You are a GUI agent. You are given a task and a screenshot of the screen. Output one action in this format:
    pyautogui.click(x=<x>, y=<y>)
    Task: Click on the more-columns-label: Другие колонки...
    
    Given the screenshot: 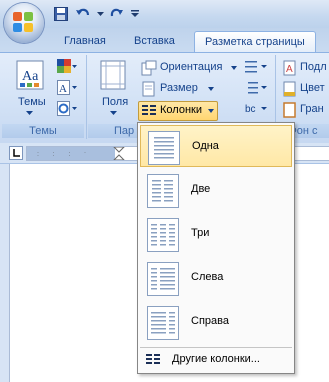 What is the action you would take?
    pyautogui.click(x=216, y=359)
    